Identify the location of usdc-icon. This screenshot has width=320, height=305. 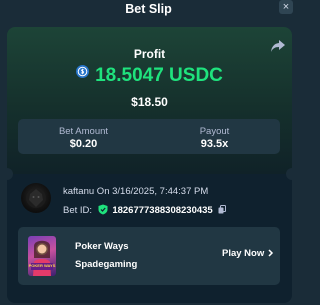
(83, 71).